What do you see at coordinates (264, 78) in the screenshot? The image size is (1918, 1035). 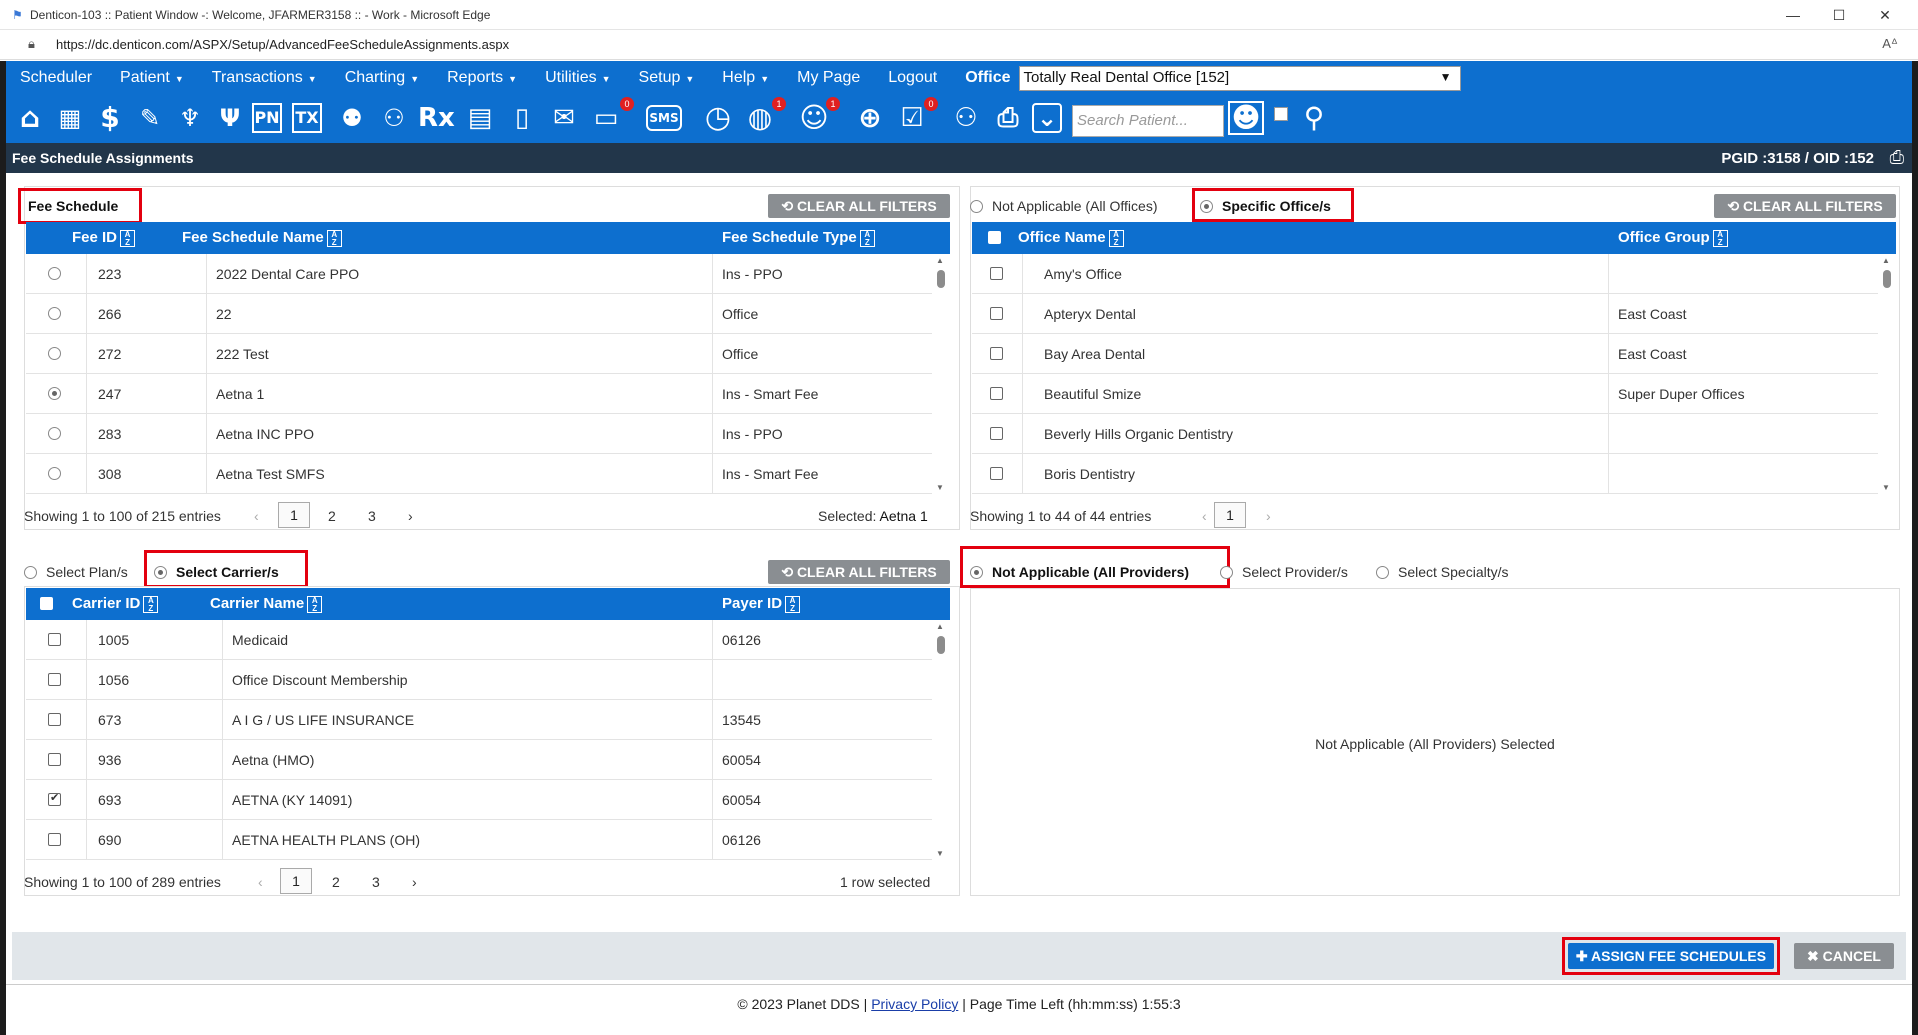 I see `menu-transactions: Transactions ▼` at bounding box center [264, 78].